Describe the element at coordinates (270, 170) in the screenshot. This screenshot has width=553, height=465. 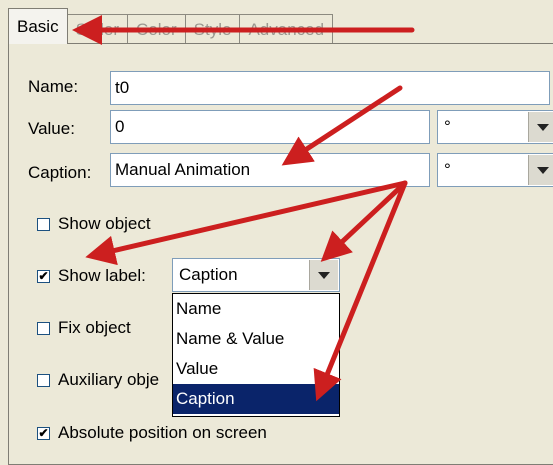
I see `caption-field: Manual Animation` at that location.